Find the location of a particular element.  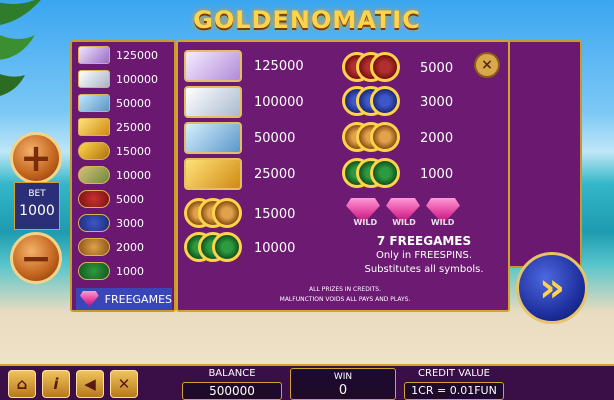

paytable-row: 1000 is located at coordinates (397, 174).